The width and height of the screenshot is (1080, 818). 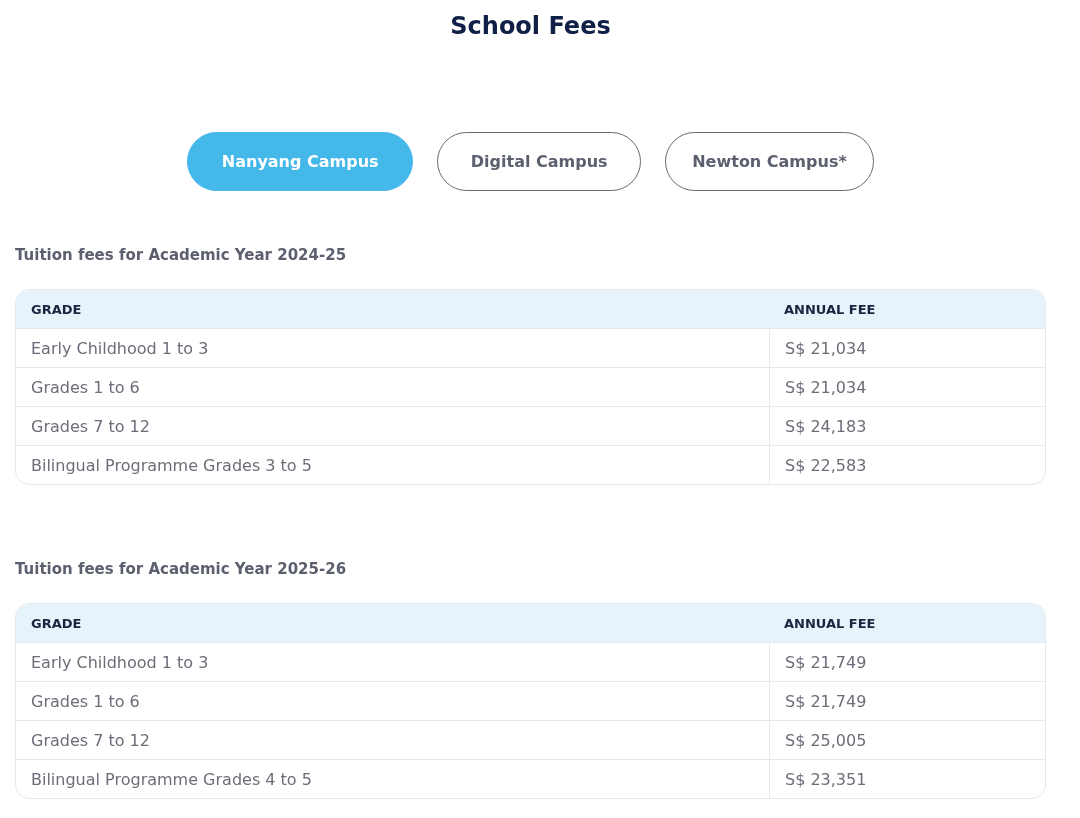 What do you see at coordinates (181, 255) in the screenshot?
I see `section-heading: Tuition fees for Academic Year 2024-25` at bounding box center [181, 255].